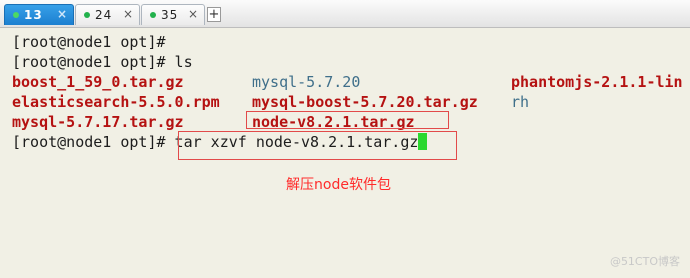 The height and width of the screenshot is (278, 690). I want to click on archive-file: elasticsearch-5.5.0.rpm, so click(116, 102).